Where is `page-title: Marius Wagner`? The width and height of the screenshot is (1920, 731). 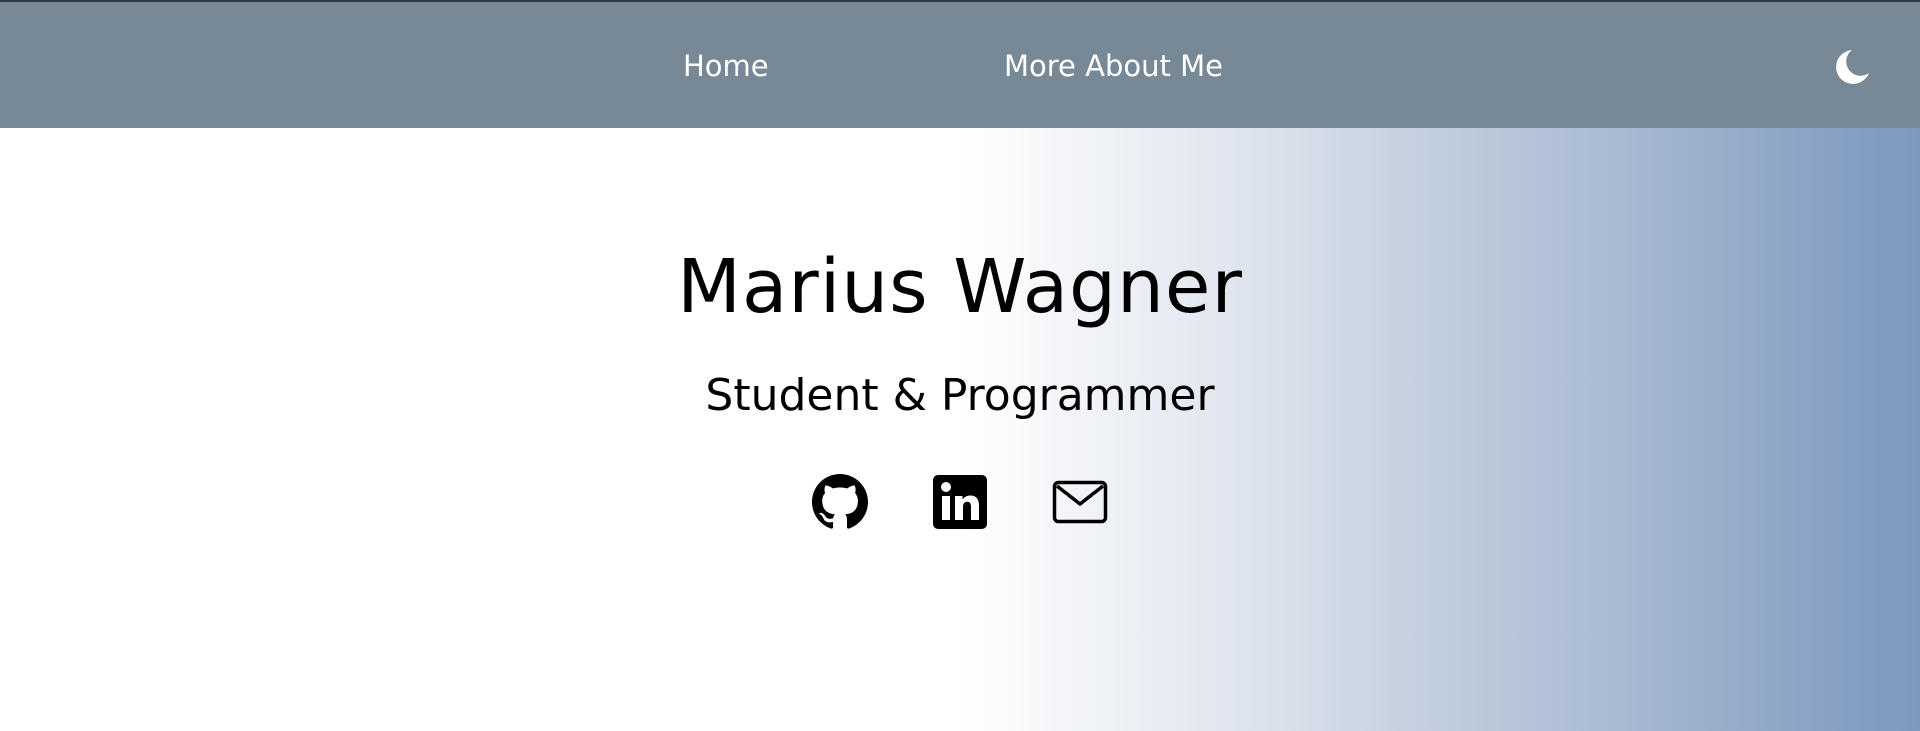
page-title: Marius Wagner is located at coordinates (960, 287).